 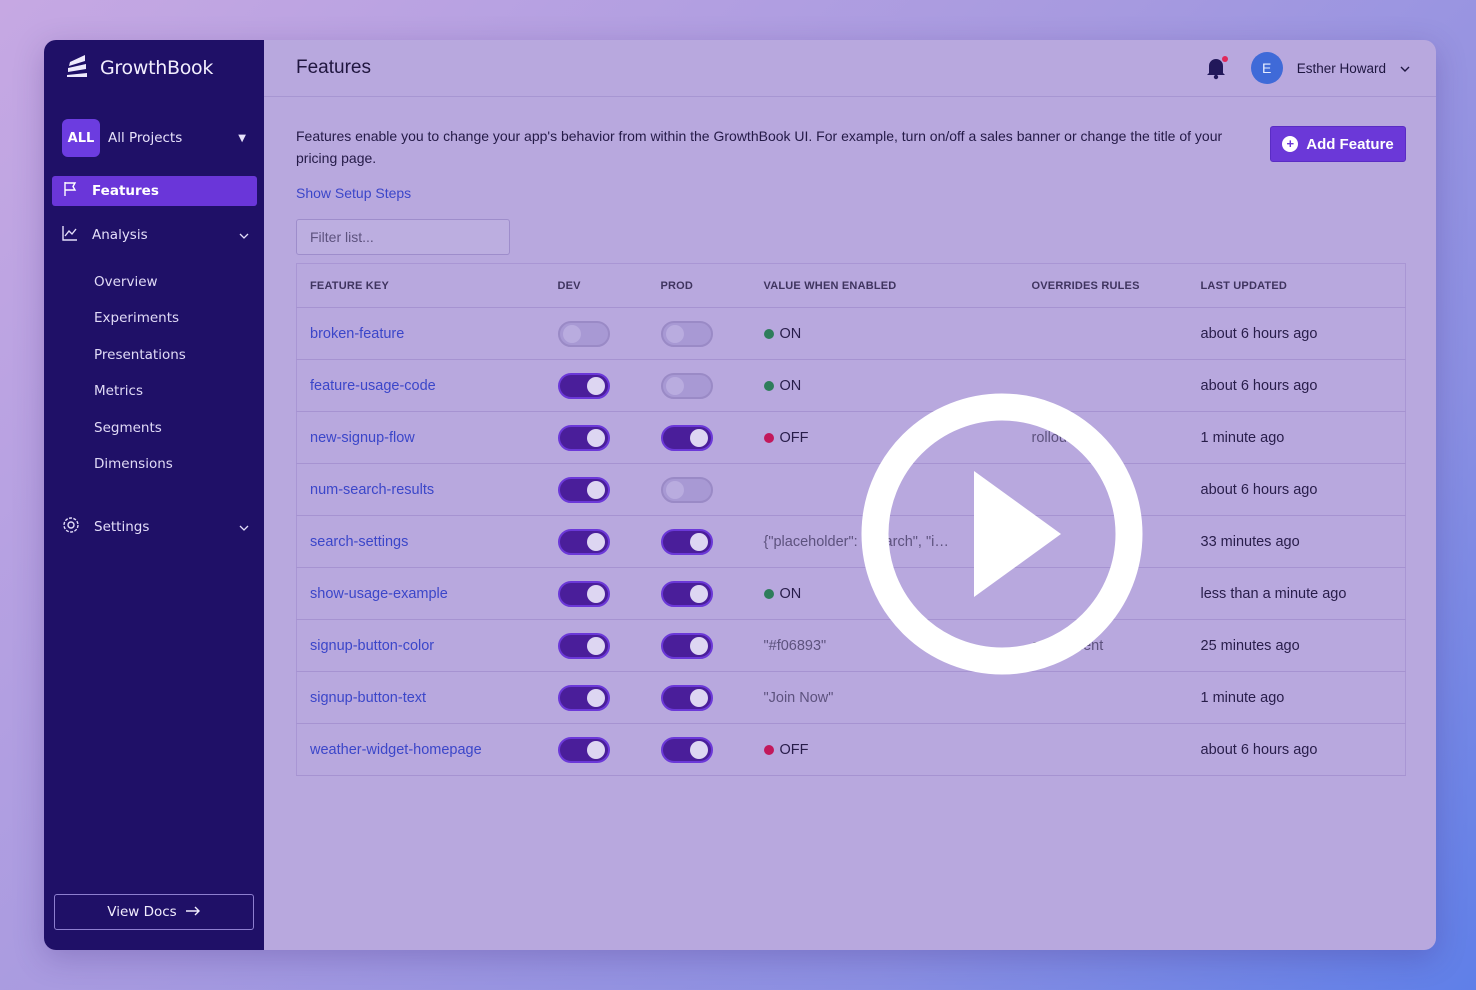 I want to click on value-text: ON, so click(x=790, y=385).